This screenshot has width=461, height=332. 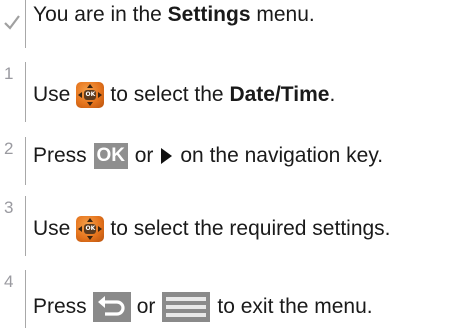 I want to click on precondition: You are in the Settings menu., so click(x=230, y=24).